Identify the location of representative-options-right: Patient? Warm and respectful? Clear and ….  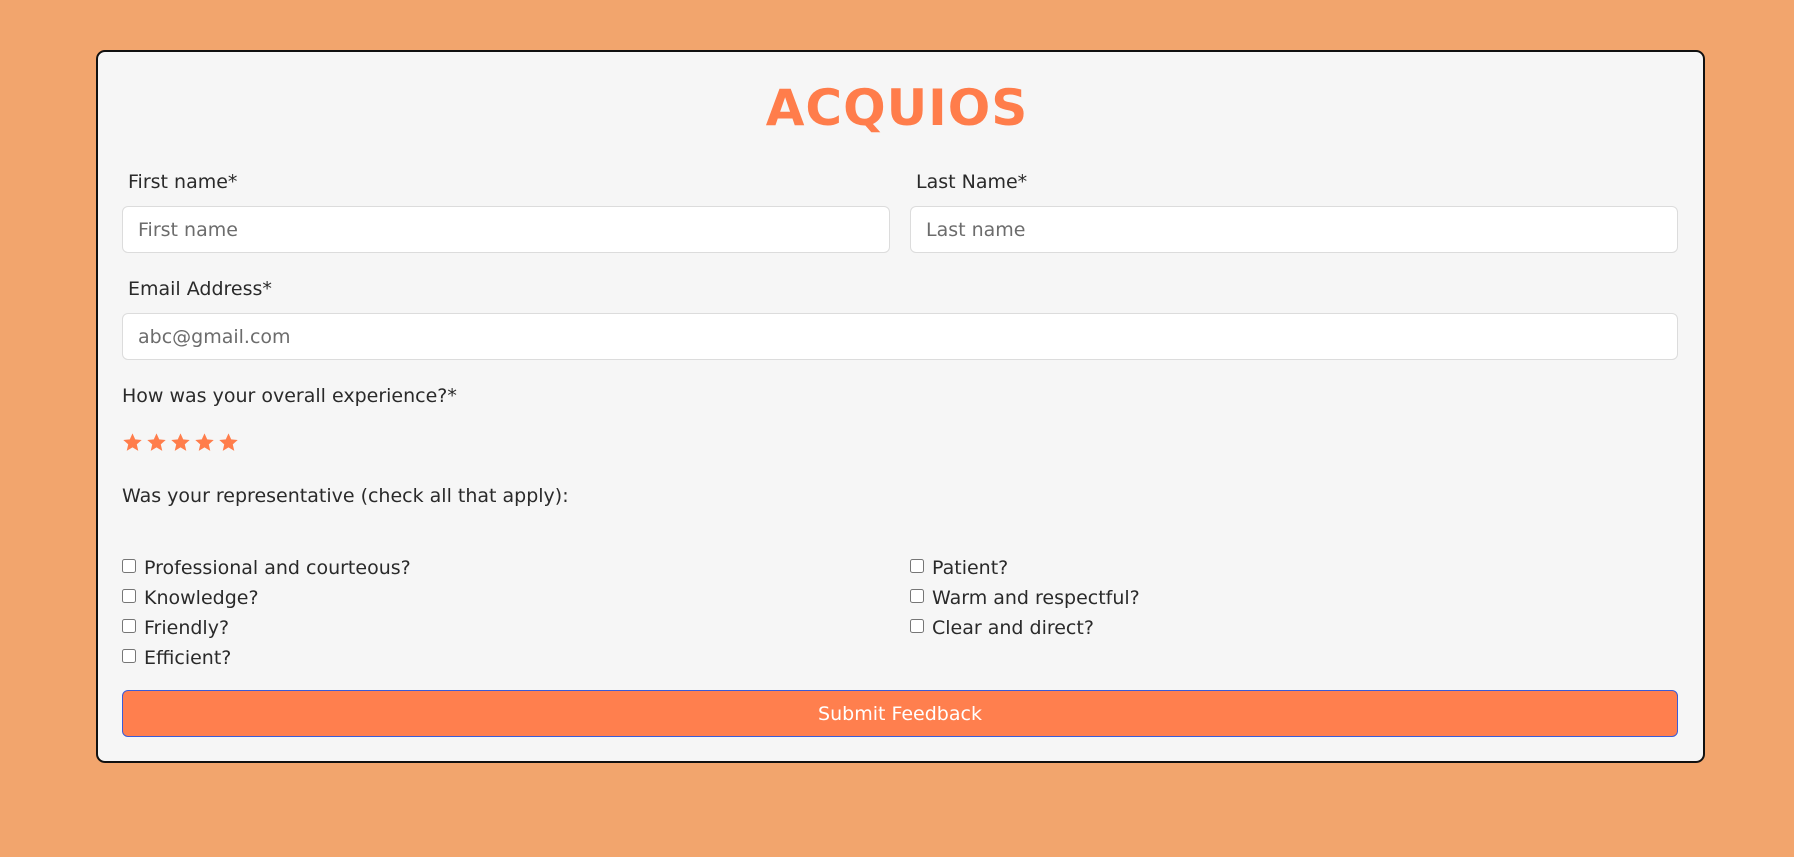
(1025, 598).